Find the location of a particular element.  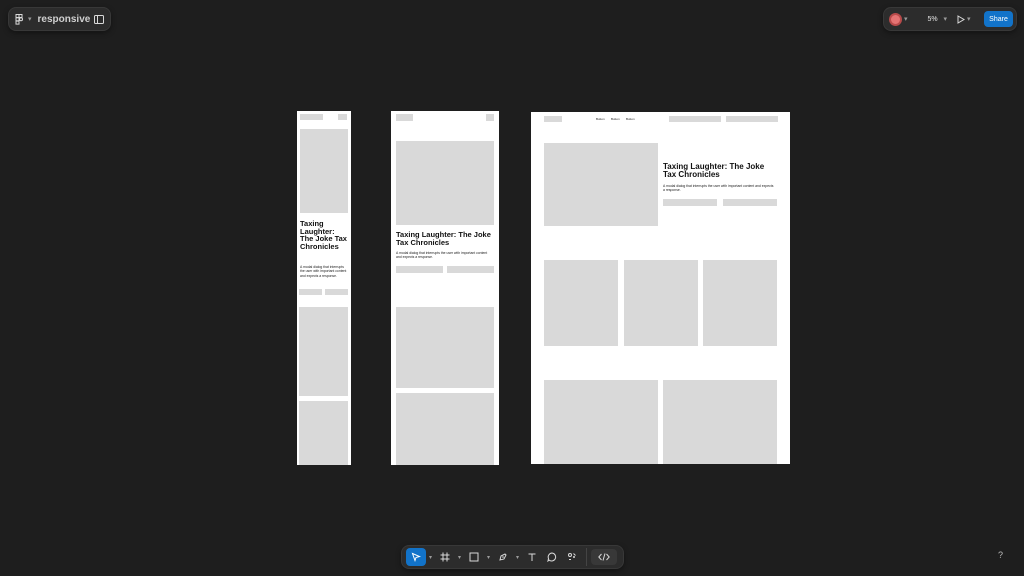

play-icon is located at coordinates (961, 19).